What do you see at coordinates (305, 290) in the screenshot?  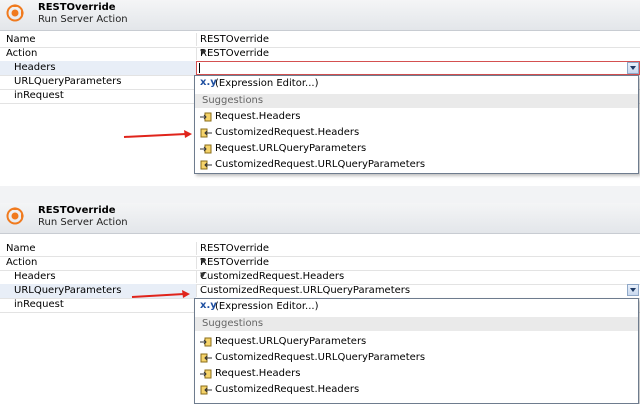 I see `property-value-text: CustomizedRequest.URLQueryParameters` at bounding box center [305, 290].